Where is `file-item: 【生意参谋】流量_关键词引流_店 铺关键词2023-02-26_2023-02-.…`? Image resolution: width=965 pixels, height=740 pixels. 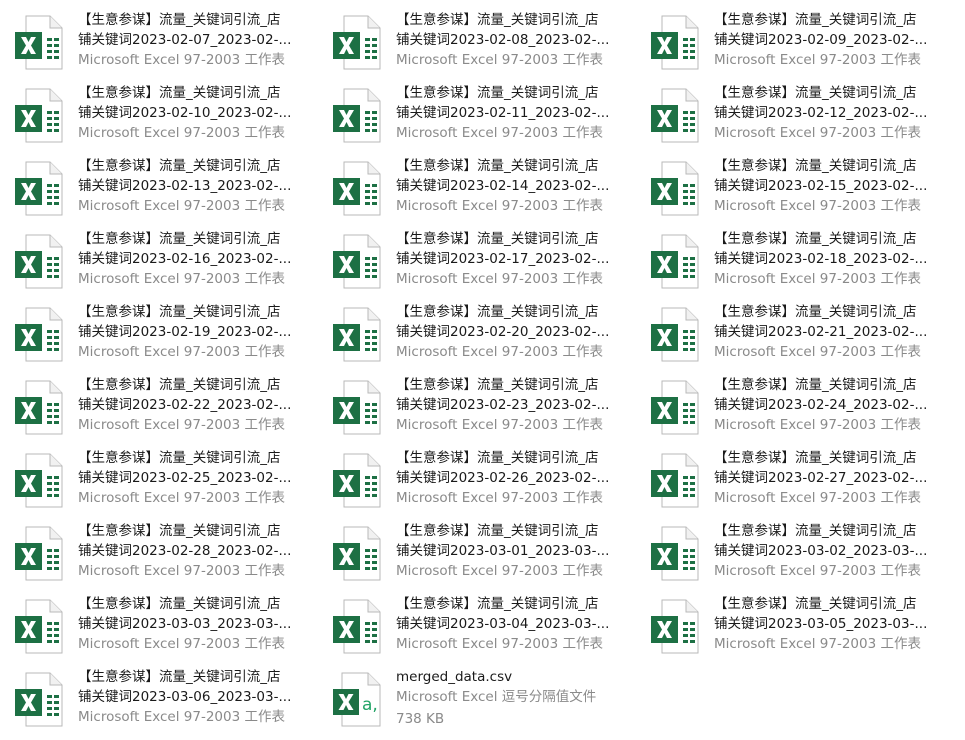
file-item: 【生意参谋】流量_关键词引流_店 铺关键词2023-02-26_2023-02-.… is located at coordinates (474, 477).